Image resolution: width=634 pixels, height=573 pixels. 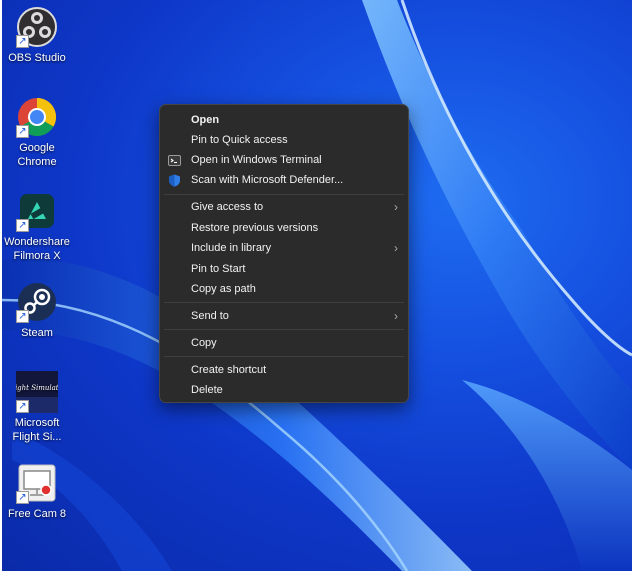 What do you see at coordinates (37, 27) in the screenshot?
I see `obs-icon: ↗` at bounding box center [37, 27].